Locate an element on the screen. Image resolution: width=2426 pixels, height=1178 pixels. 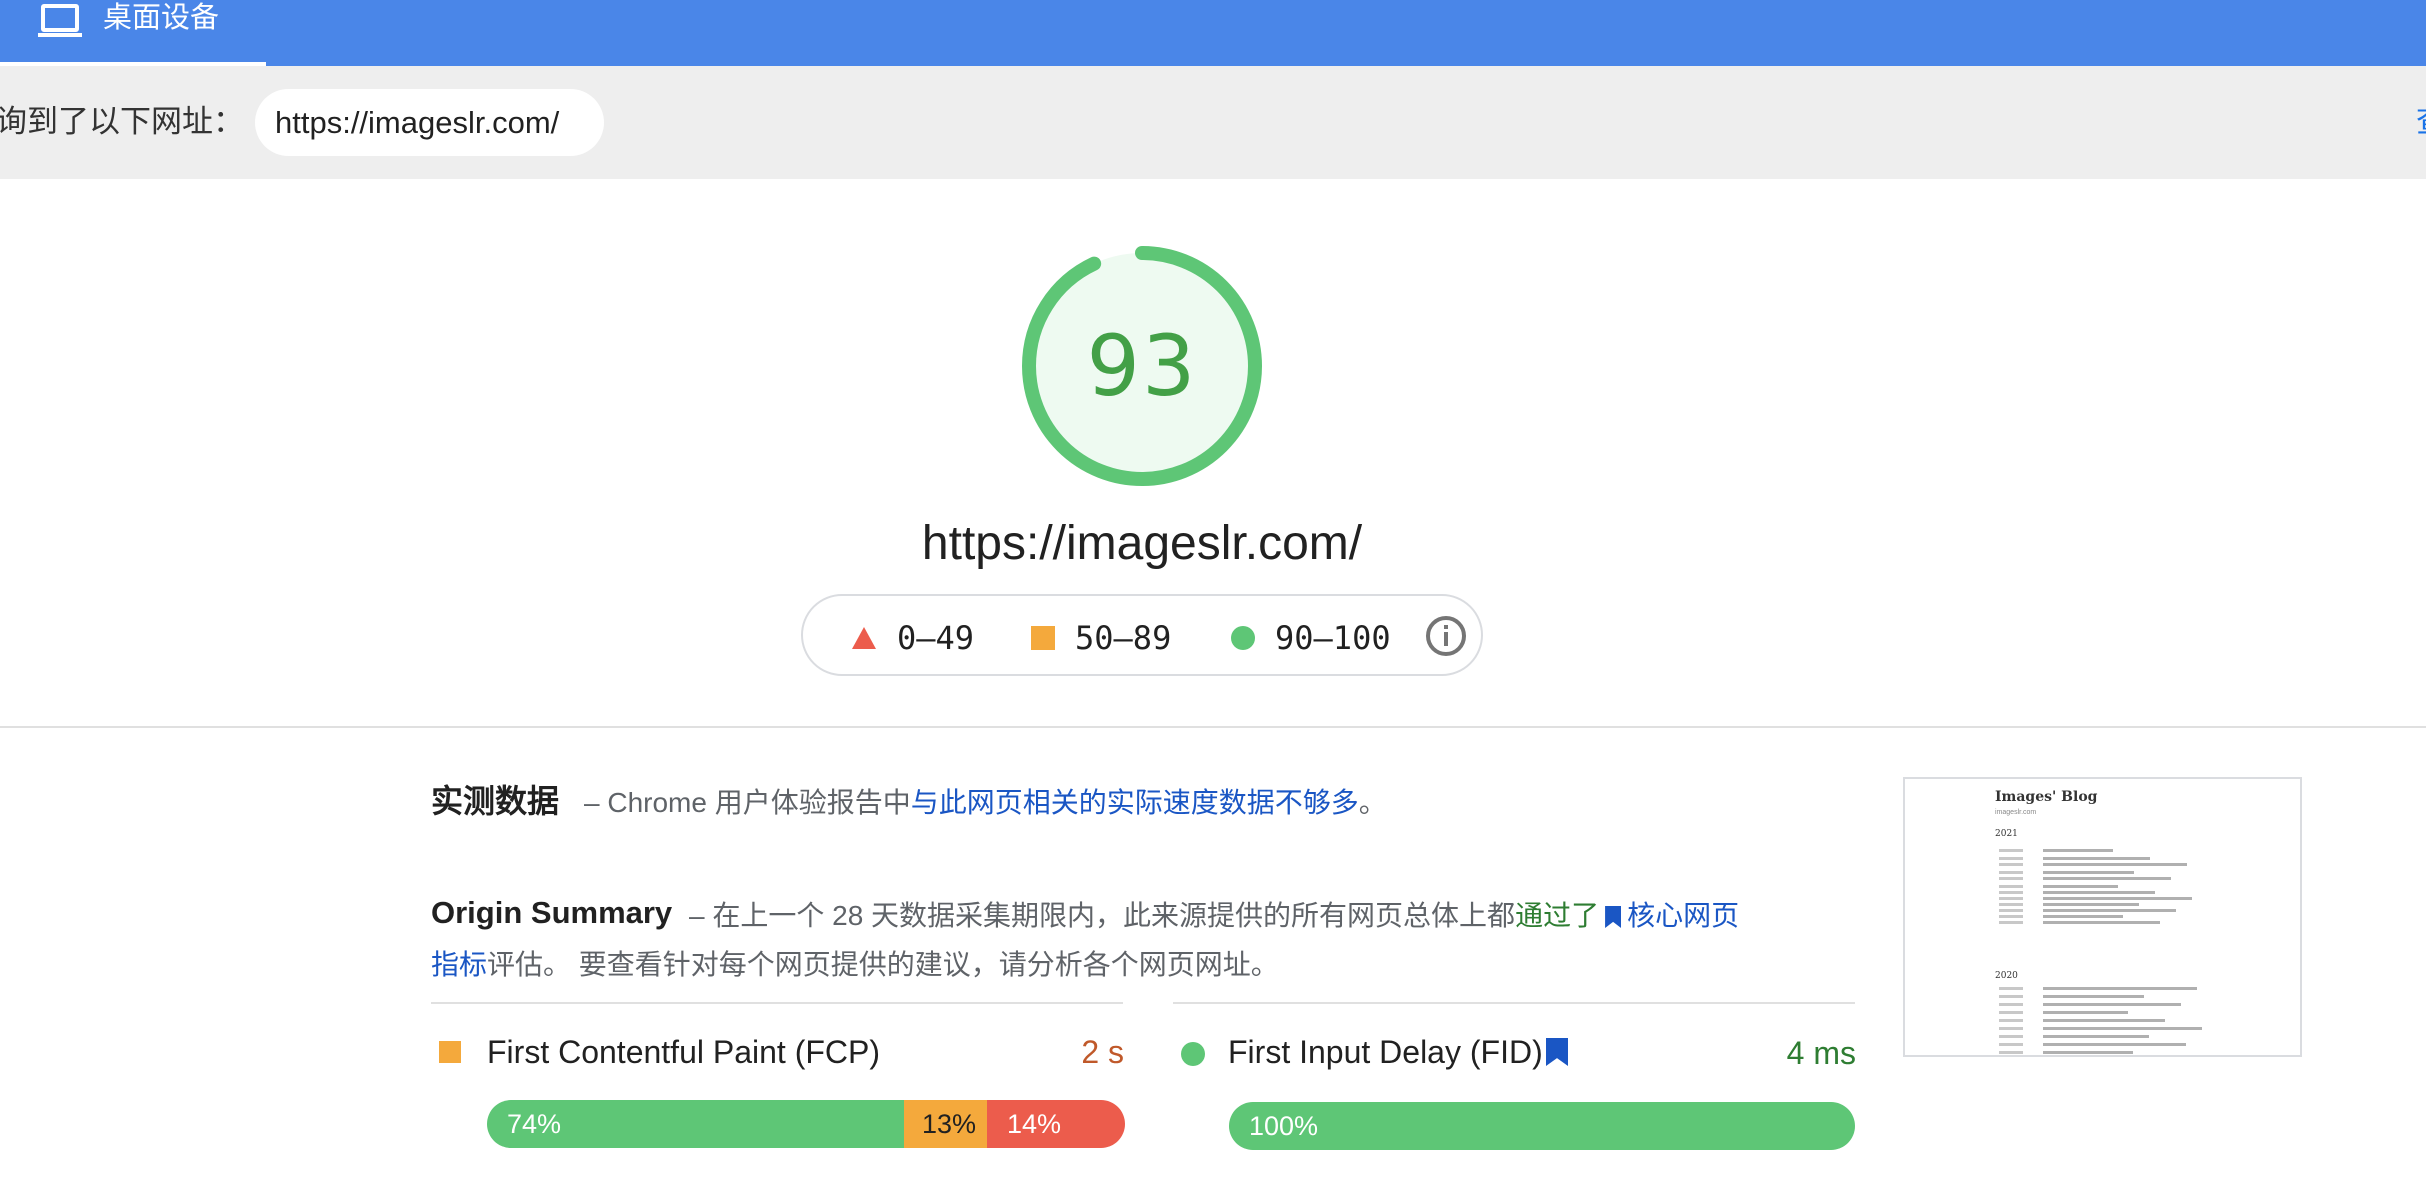
fid-metric-value: 4 ms is located at coordinates (1821, 1053).